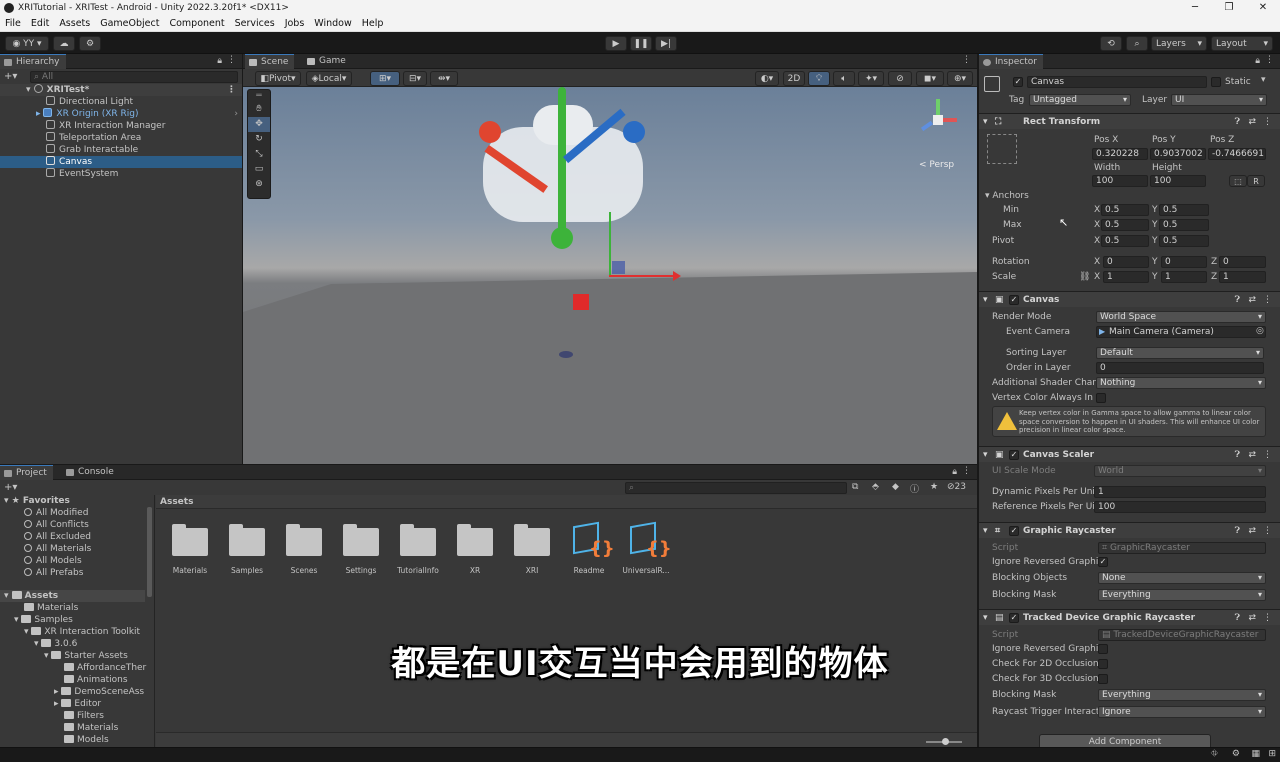 The width and height of the screenshot is (1280, 762). I want to click on grid-snap-icon: ⊞▾, so click(385, 78).